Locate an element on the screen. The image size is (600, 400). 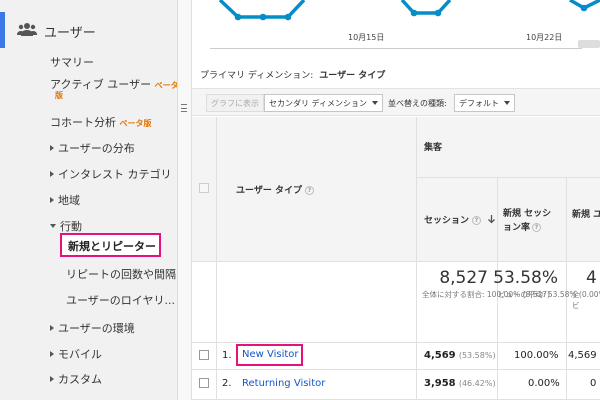
sidebar-item-frequency-recency: リピートの回数や間隔 is located at coordinates (121, 274).